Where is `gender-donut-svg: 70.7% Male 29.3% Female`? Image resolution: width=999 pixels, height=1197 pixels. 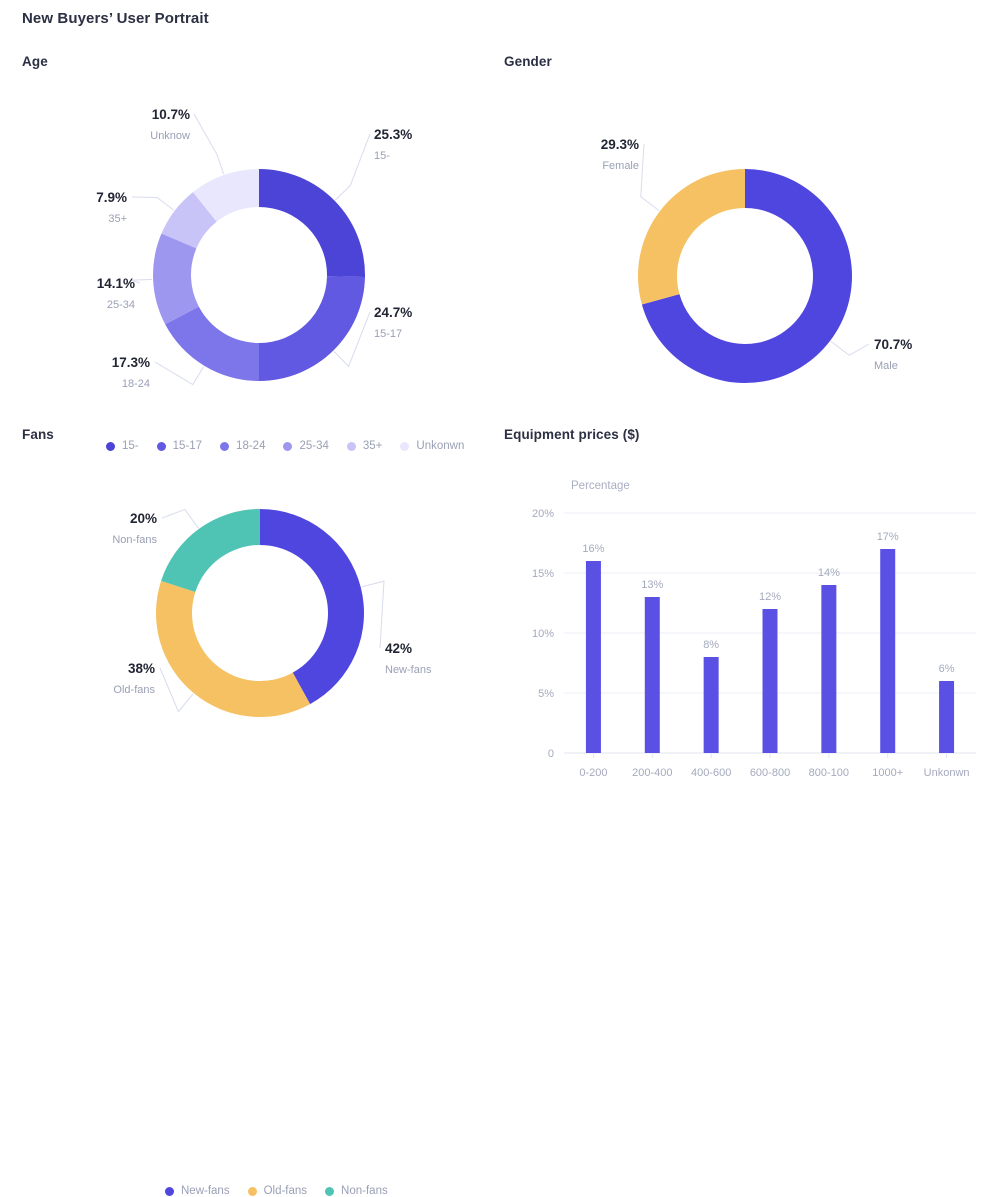 gender-donut-svg: 70.7% Male 29.3% Female is located at coordinates (756, 260).